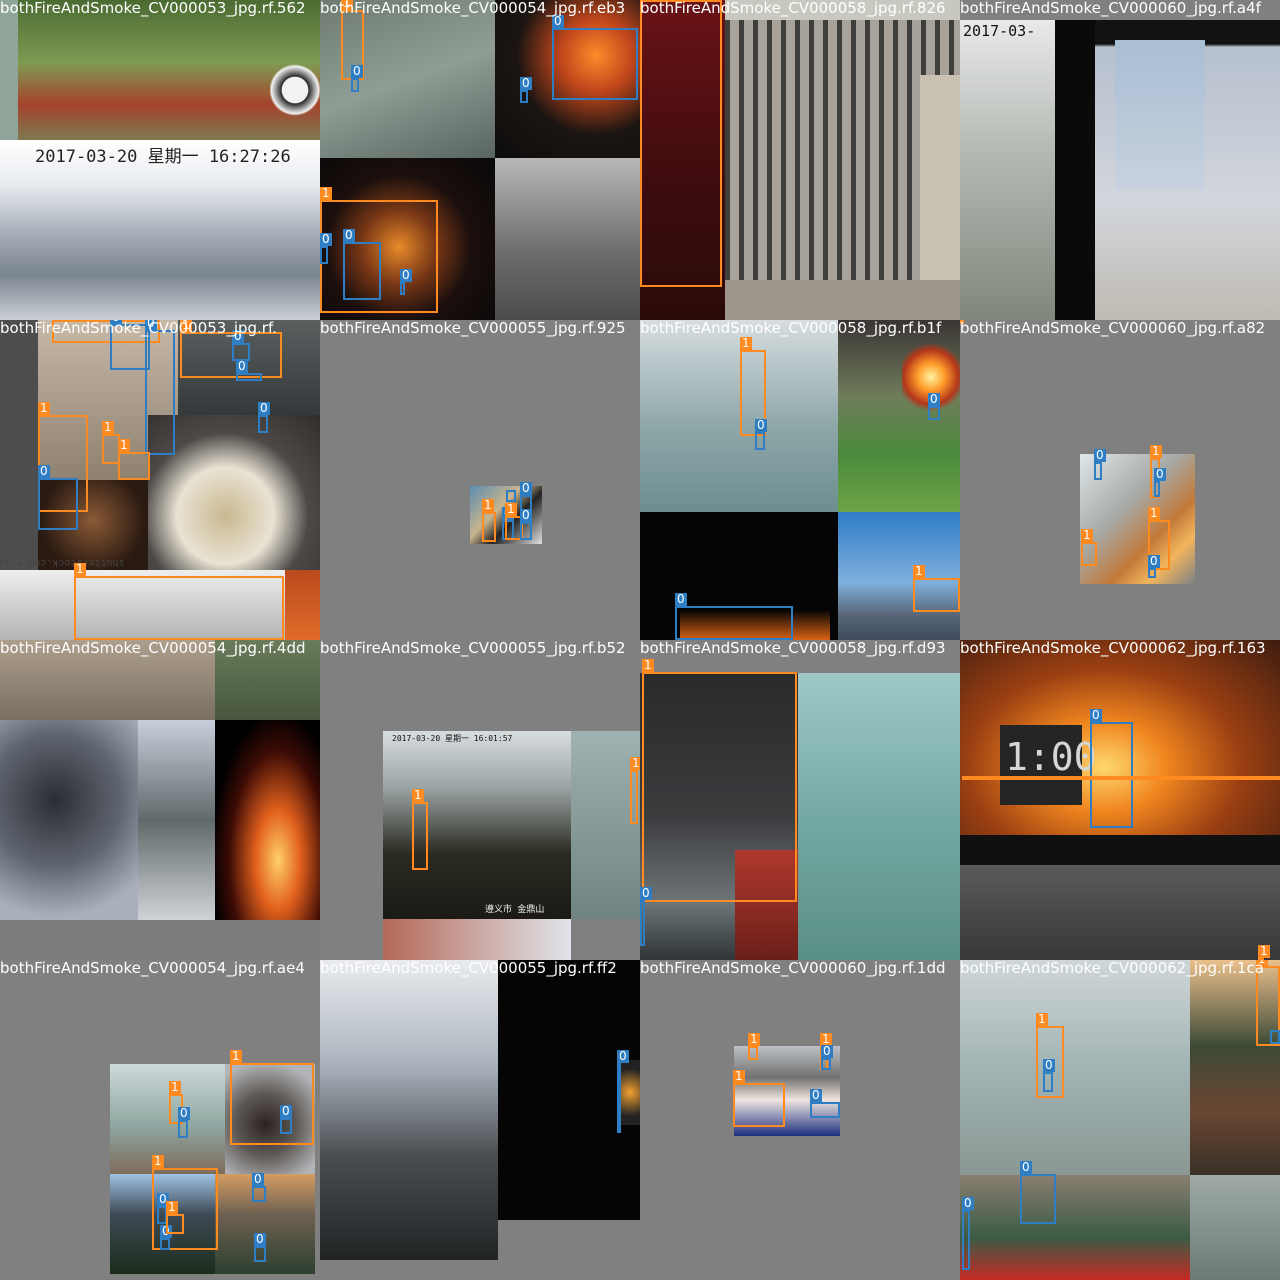 This screenshot has height=1280, width=1280. What do you see at coordinates (1110, 8) in the screenshot?
I see `tile-filename: bothFireAndSmoke_CV000060_jpg.rf.a4f` at bounding box center [1110, 8].